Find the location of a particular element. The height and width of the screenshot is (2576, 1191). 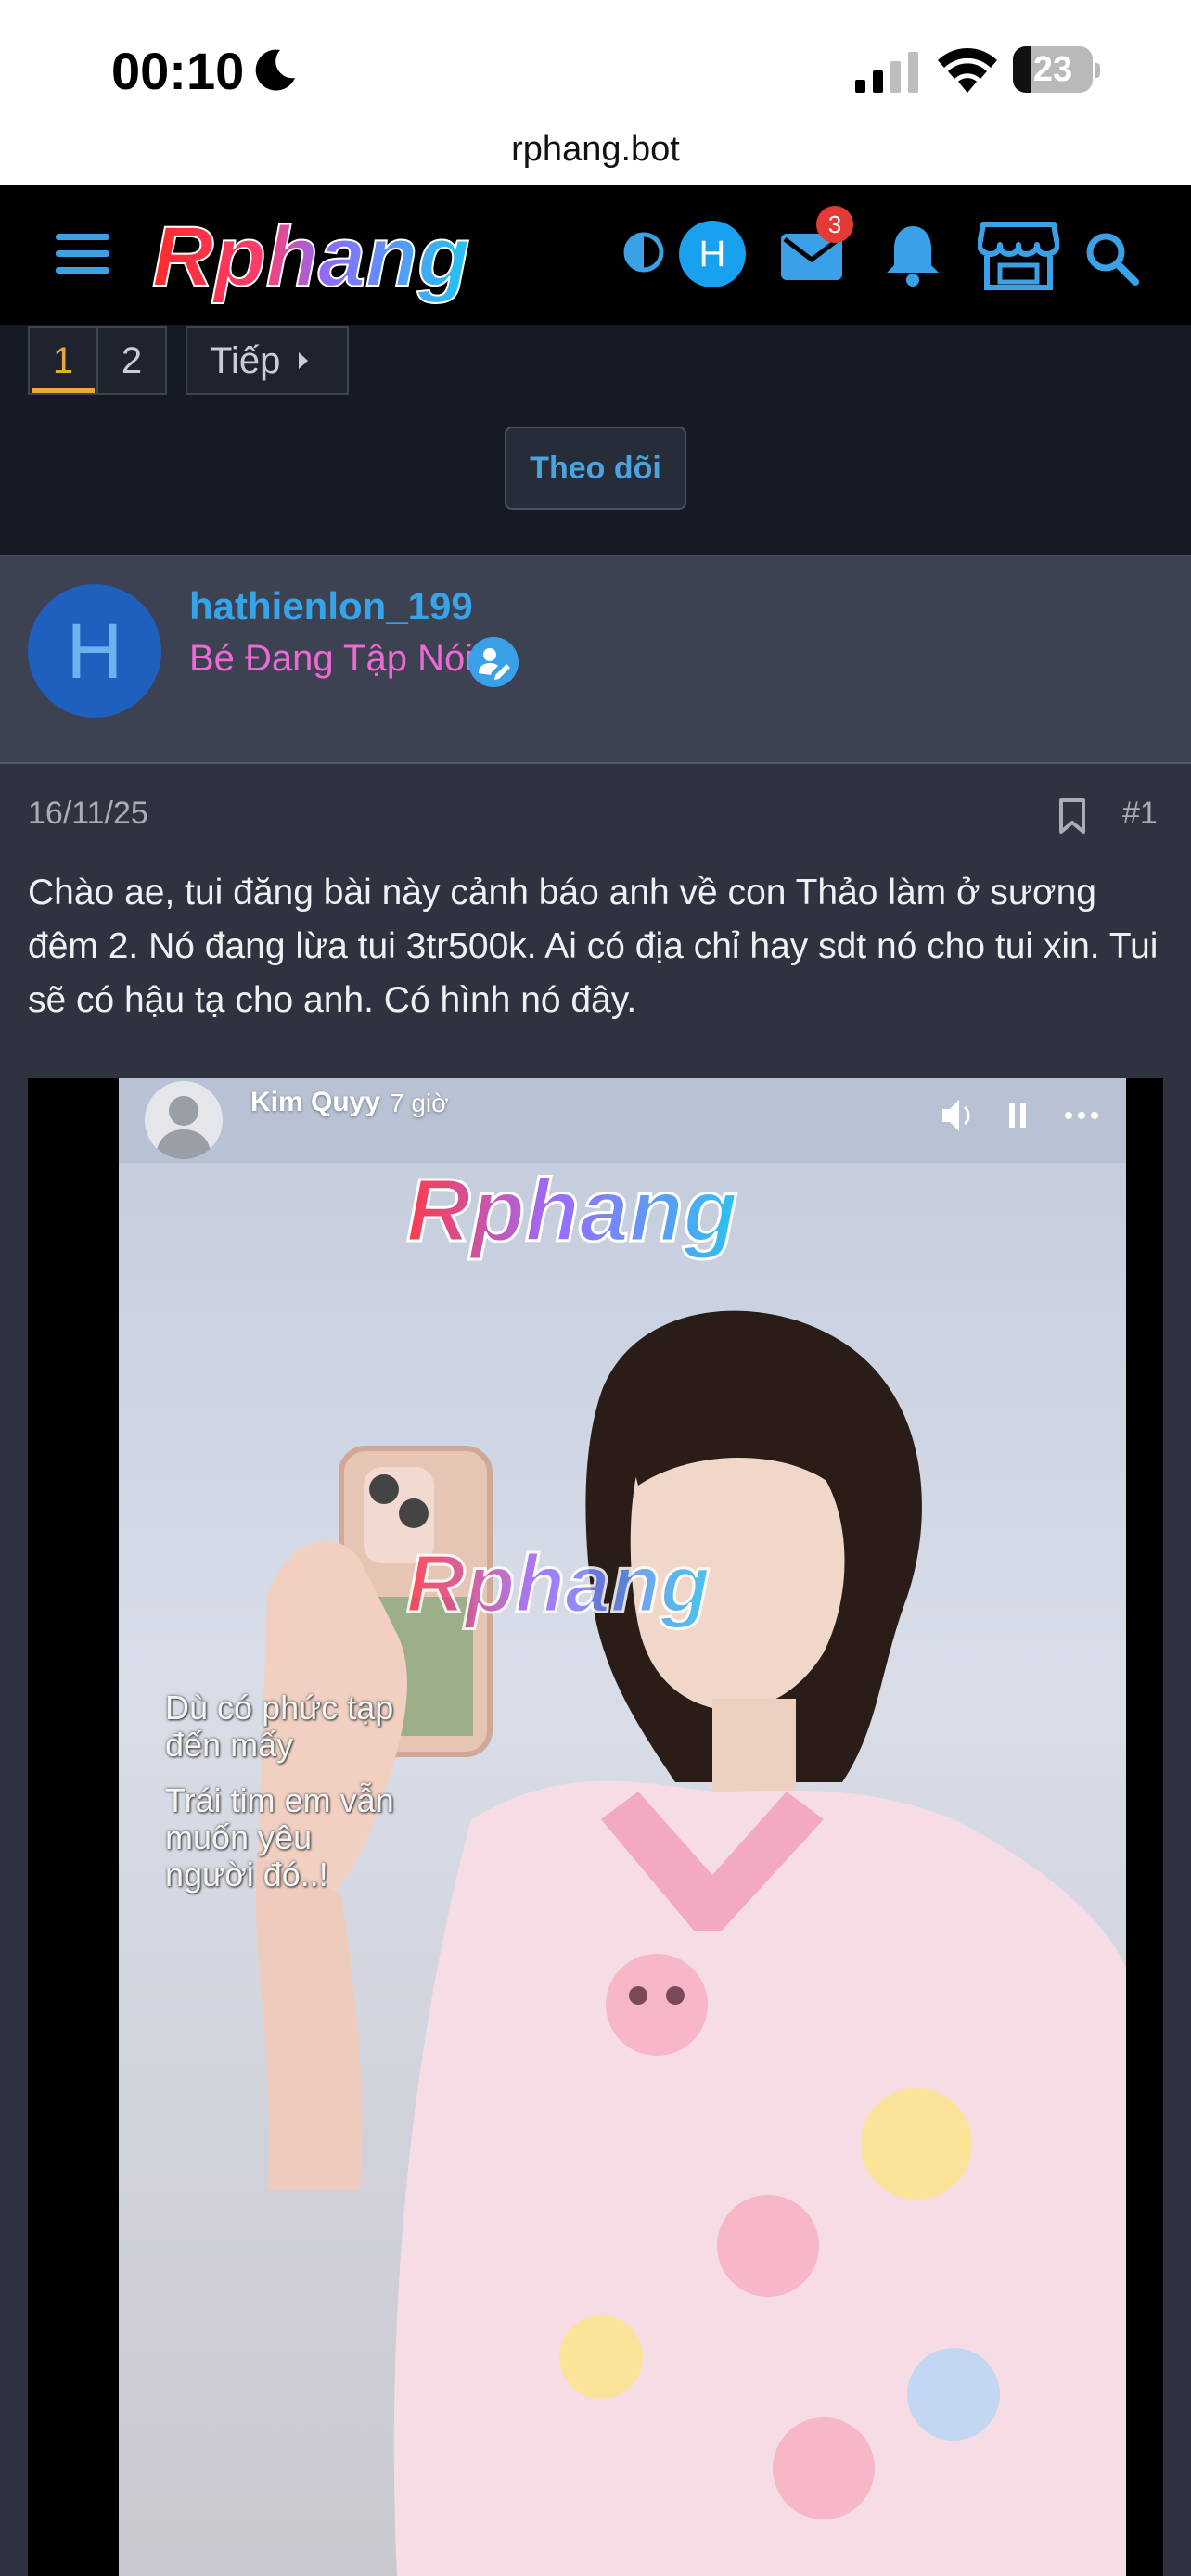

fb-author-name: Kim Quyy is located at coordinates (315, 1102).